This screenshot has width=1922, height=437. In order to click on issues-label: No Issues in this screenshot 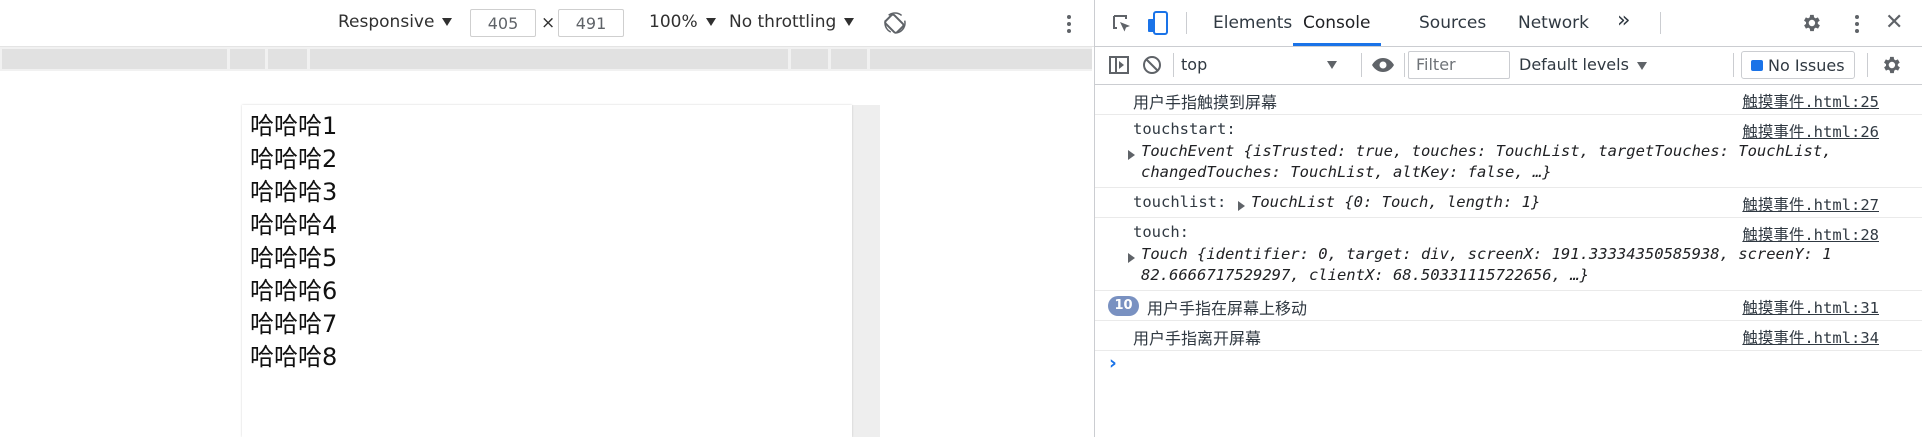, I will do `click(1806, 65)`.